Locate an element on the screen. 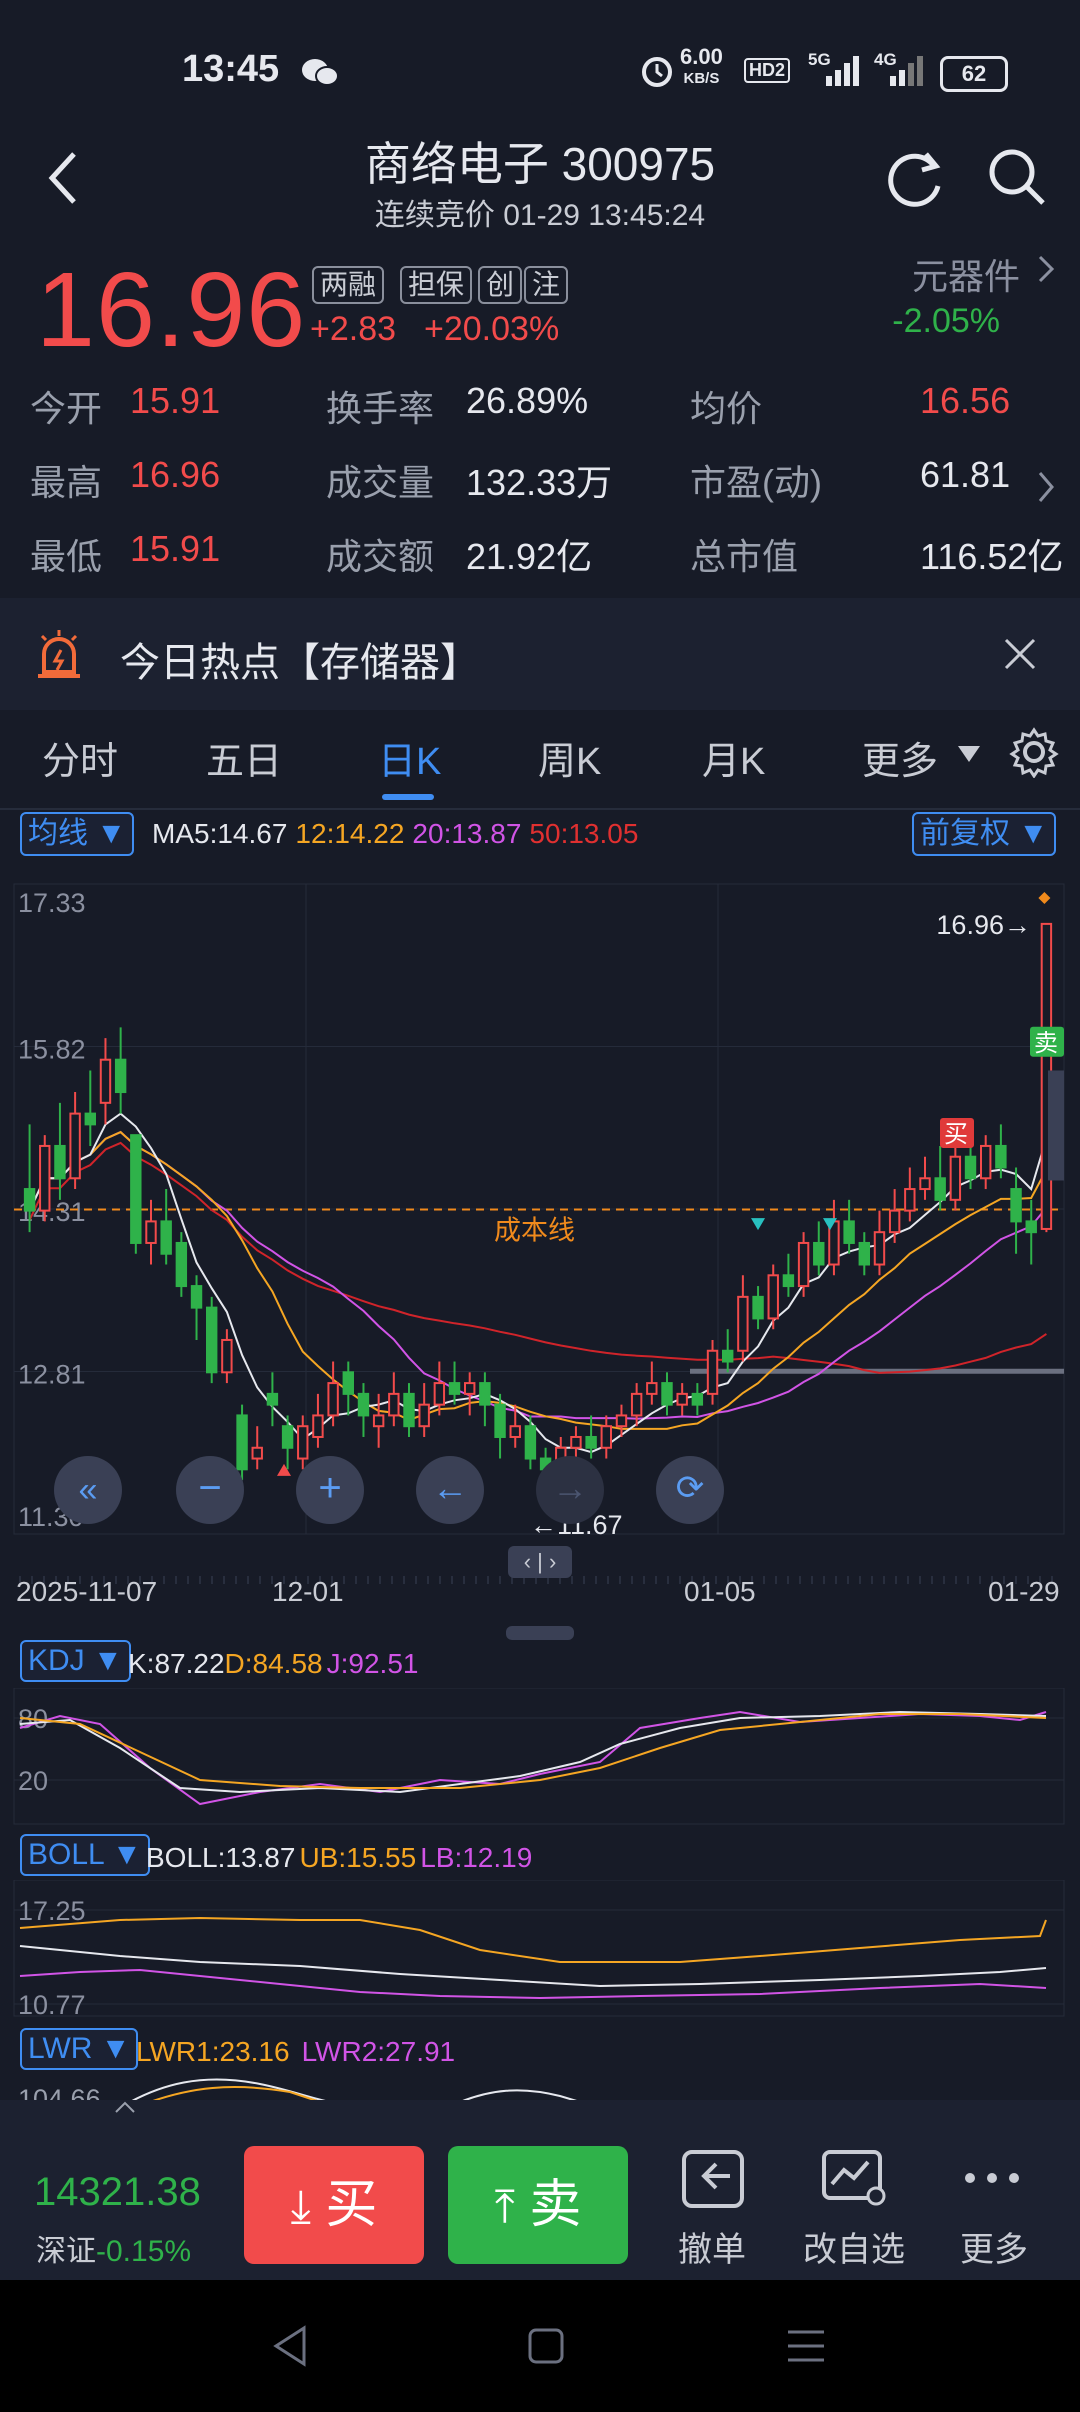 The height and width of the screenshot is (2412, 1080). buy-button: ⤓ 买 is located at coordinates (334, 2205).